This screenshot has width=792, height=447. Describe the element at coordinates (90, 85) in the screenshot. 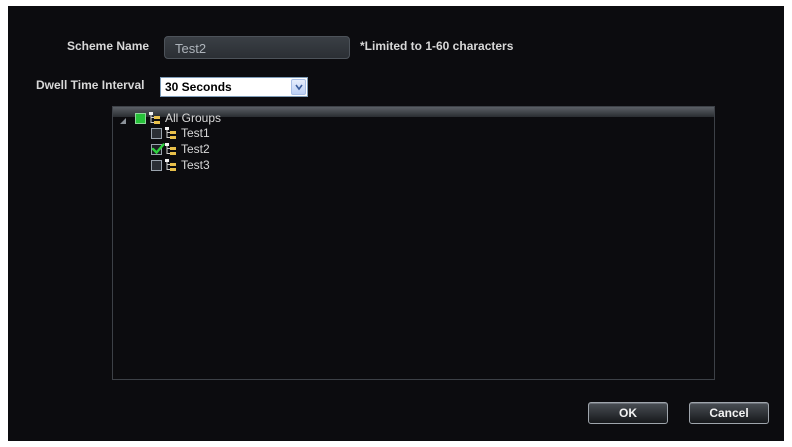

I see `dwell-time-label: Dwell Time Interval` at that location.